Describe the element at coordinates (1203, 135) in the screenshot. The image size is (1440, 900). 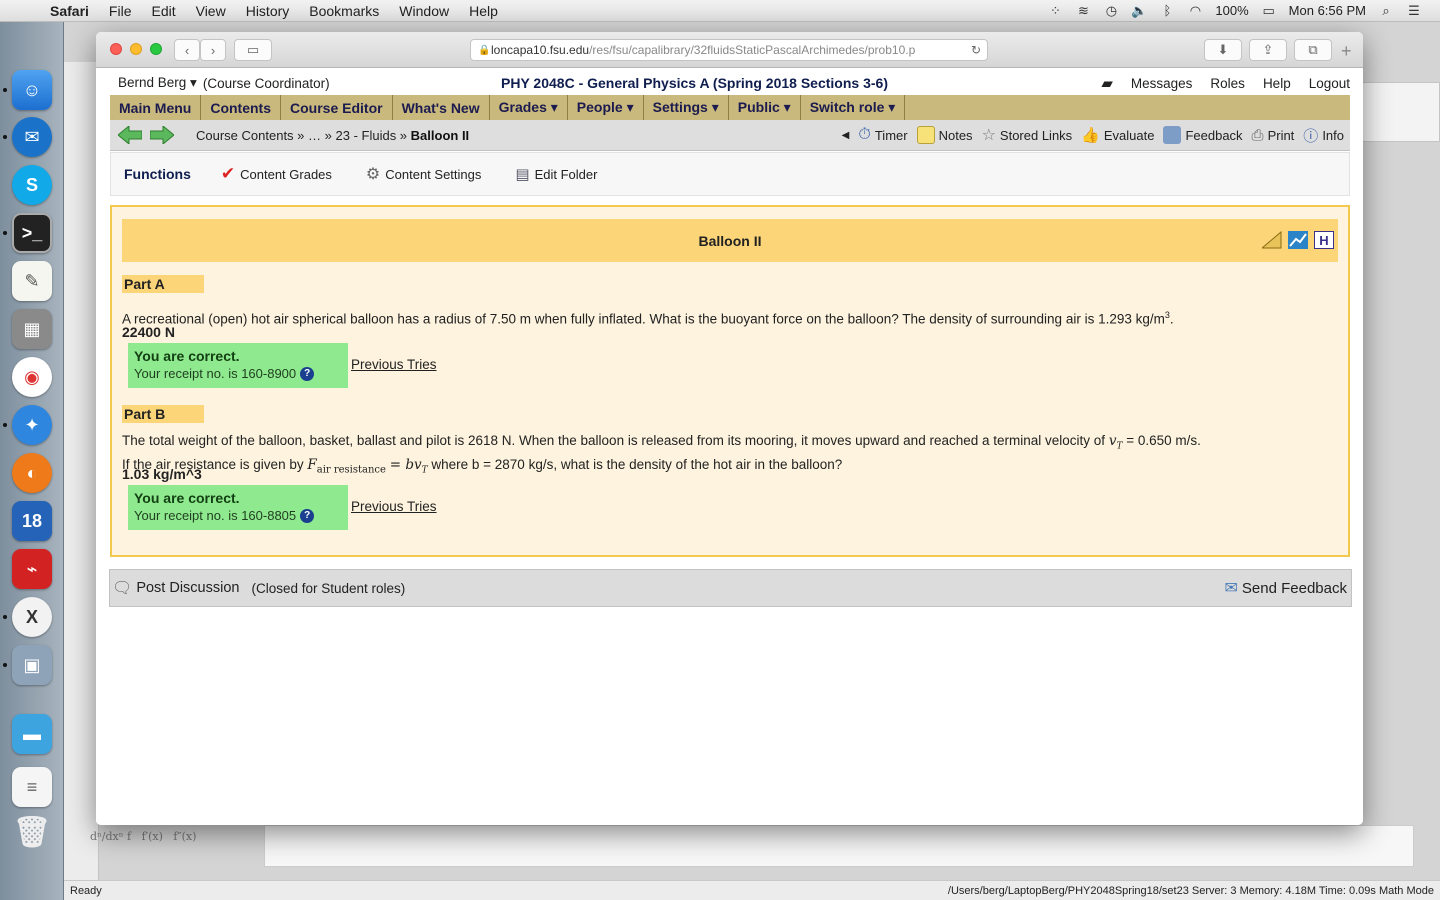
I see `feedback-tool: Feedback` at that location.